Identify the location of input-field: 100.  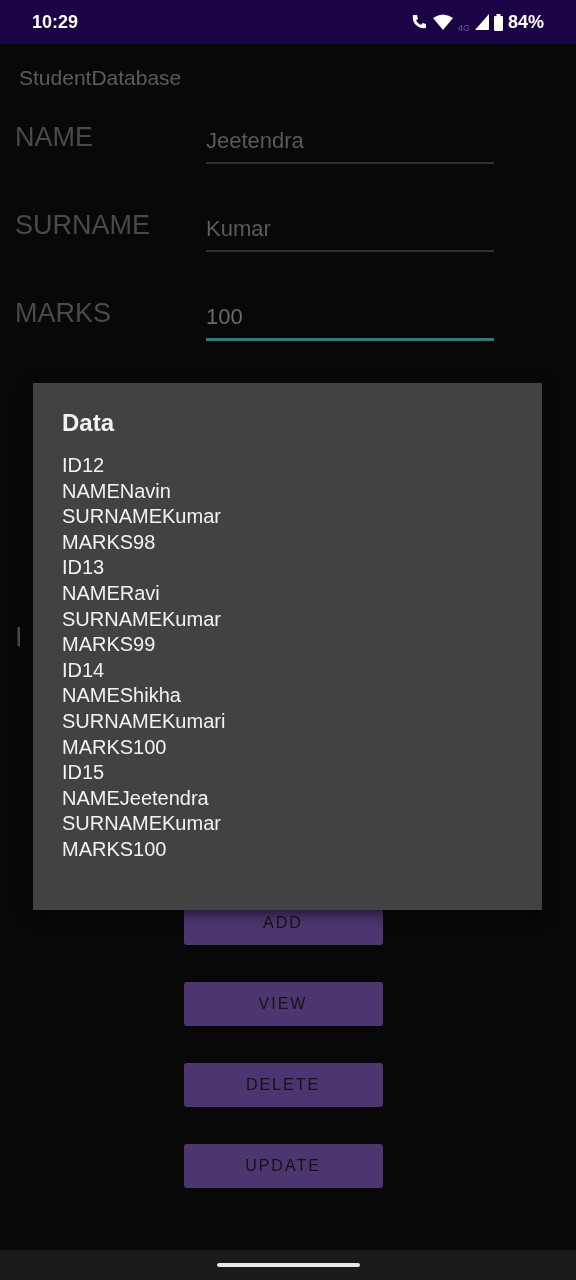
(350, 318).